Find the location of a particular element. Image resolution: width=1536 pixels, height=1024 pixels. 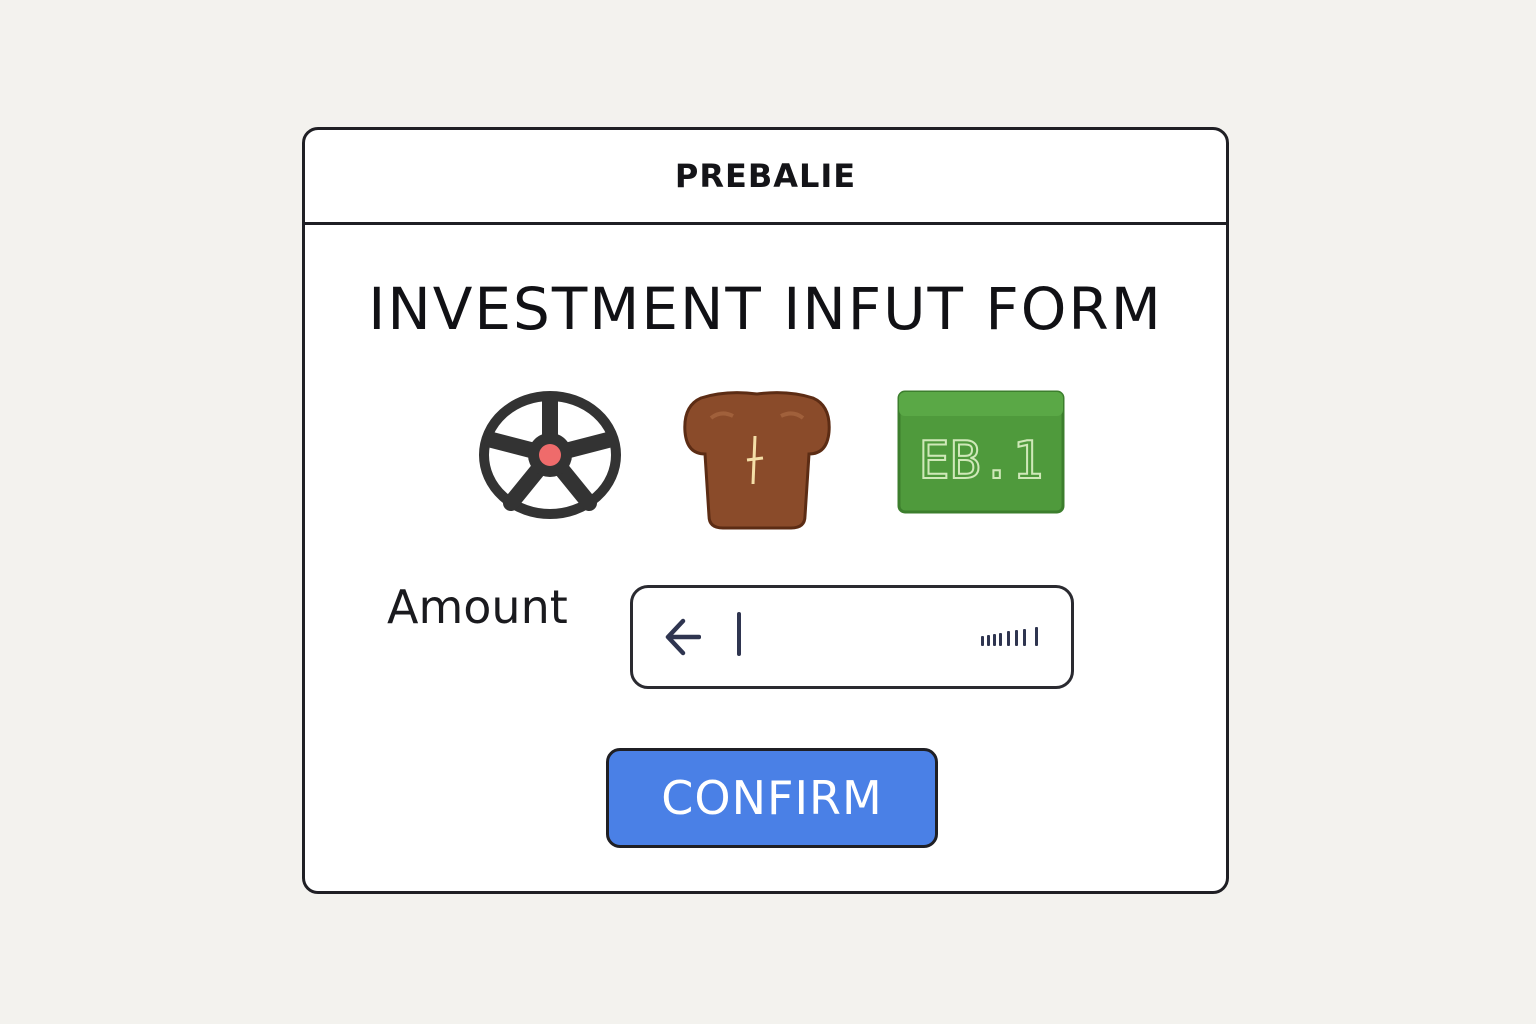

amount-field is located at coordinates (852, 637).